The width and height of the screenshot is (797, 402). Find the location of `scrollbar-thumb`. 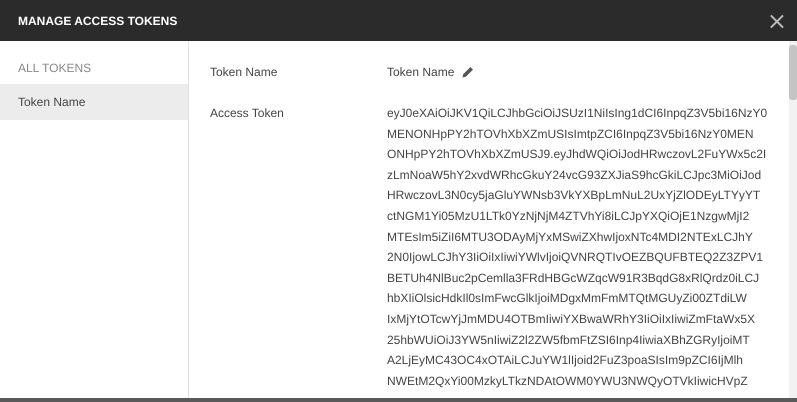

scrollbar-thumb is located at coordinates (793, 72).